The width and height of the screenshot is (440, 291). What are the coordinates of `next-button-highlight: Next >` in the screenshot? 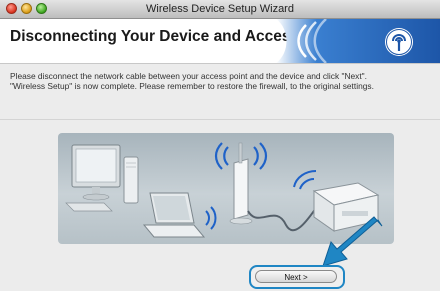 It's located at (297, 277).